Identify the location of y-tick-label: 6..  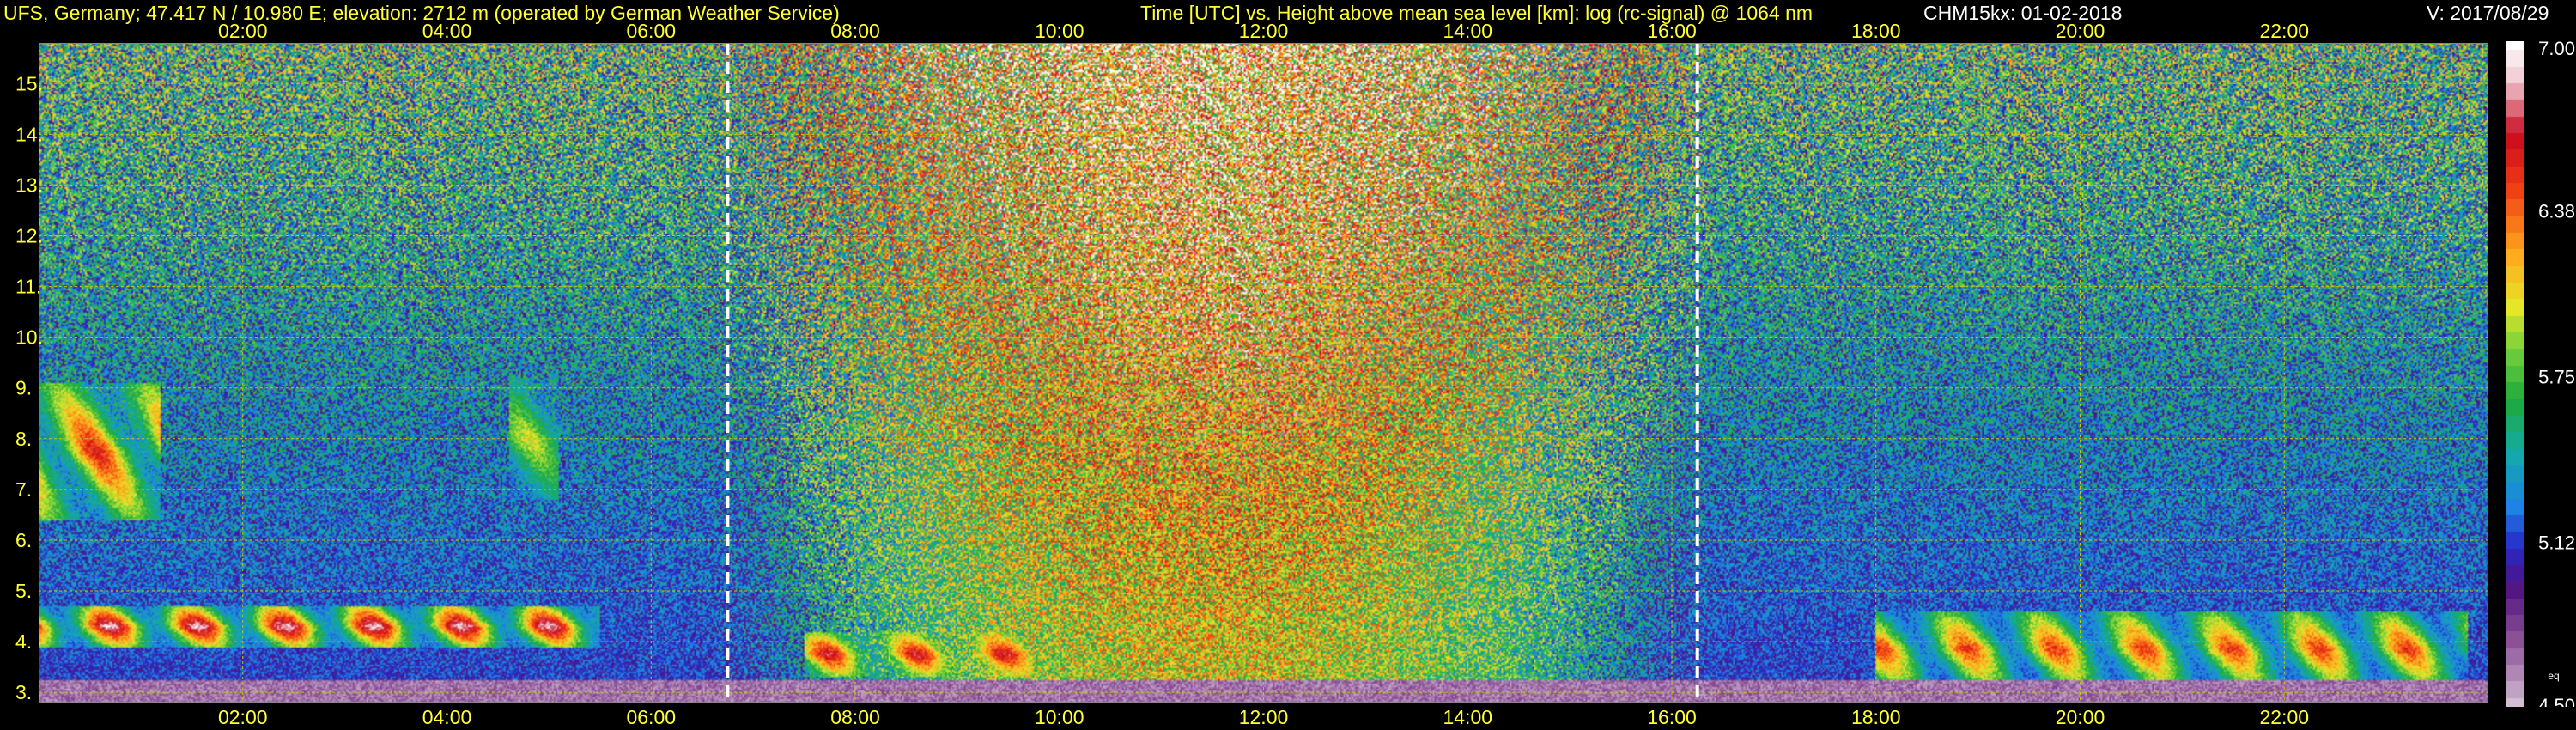
(23, 540).